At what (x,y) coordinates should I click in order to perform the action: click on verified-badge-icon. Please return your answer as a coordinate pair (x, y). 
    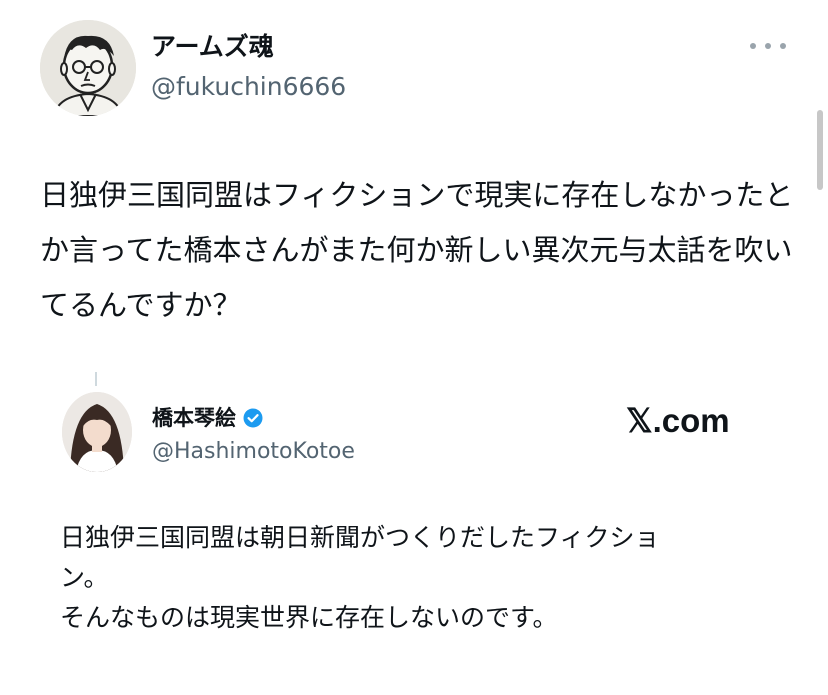
    Looking at the image, I should click on (253, 418).